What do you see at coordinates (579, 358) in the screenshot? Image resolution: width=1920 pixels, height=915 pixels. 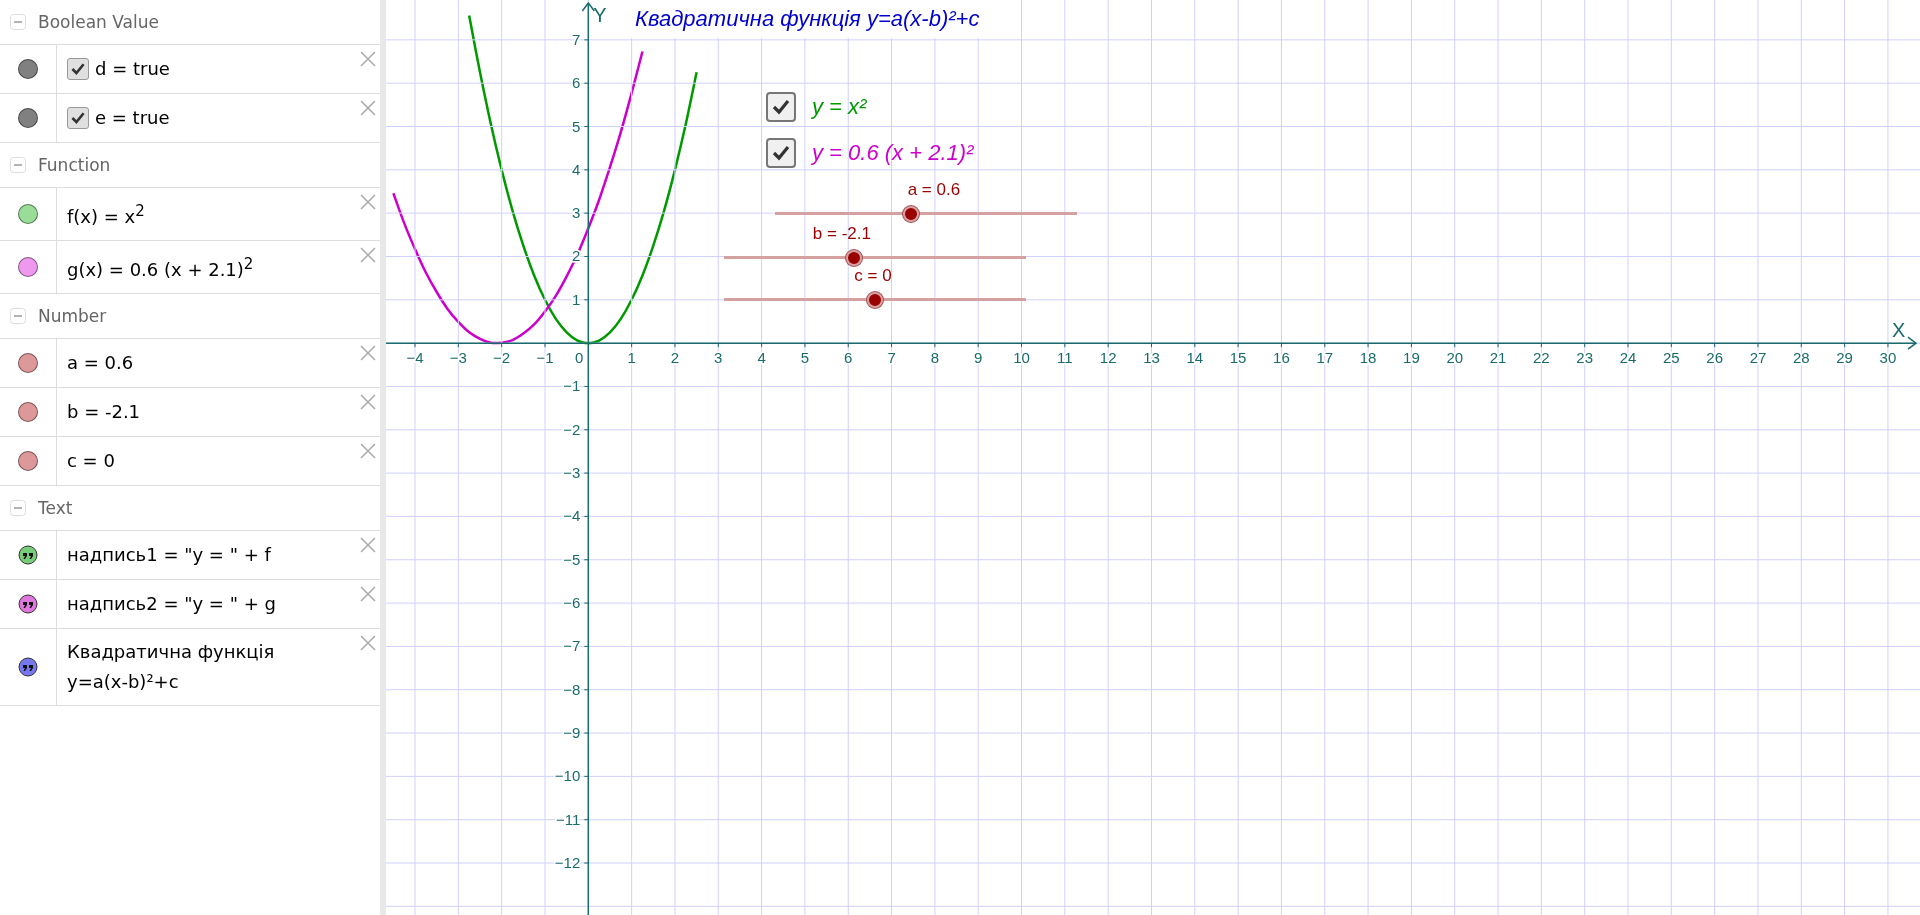 I see `origin-label: 0` at bounding box center [579, 358].